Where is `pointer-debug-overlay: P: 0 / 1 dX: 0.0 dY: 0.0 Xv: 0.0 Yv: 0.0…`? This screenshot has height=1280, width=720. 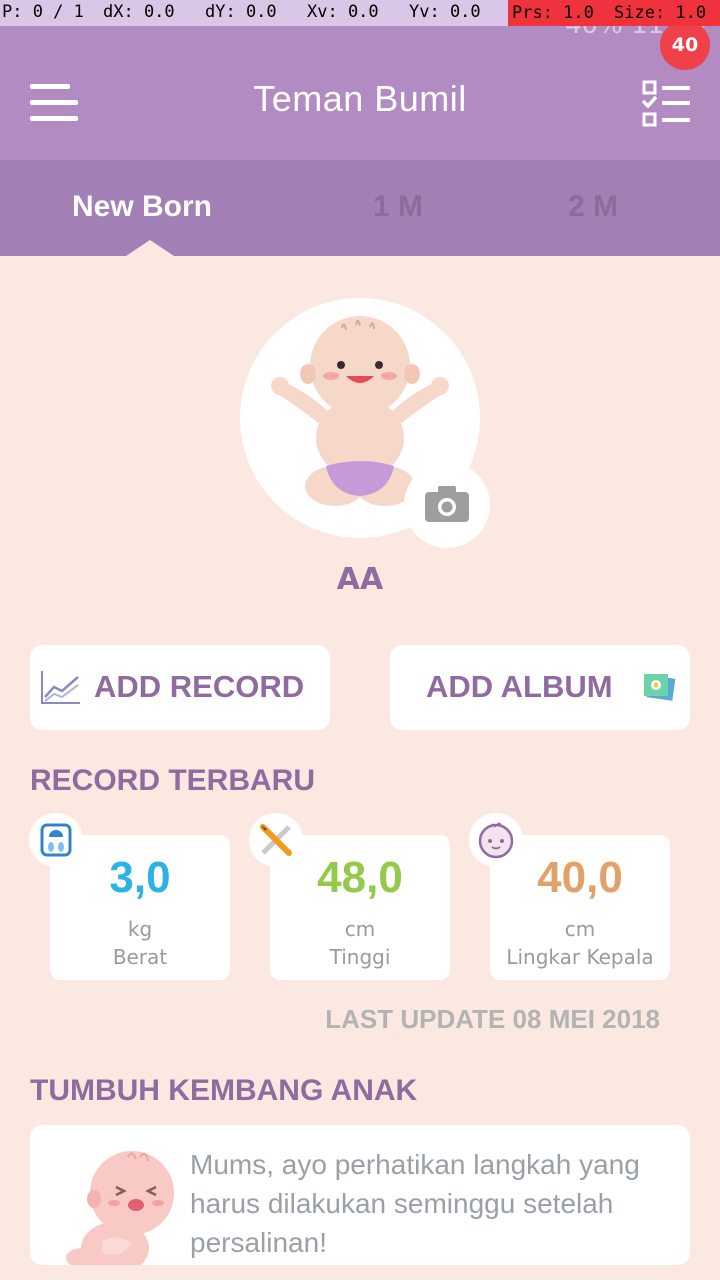
pointer-debug-overlay: P: 0 / 1 dX: 0.0 dY: 0.0 Xv: 0.0 Yv: 0.0… is located at coordinates (360, 13).